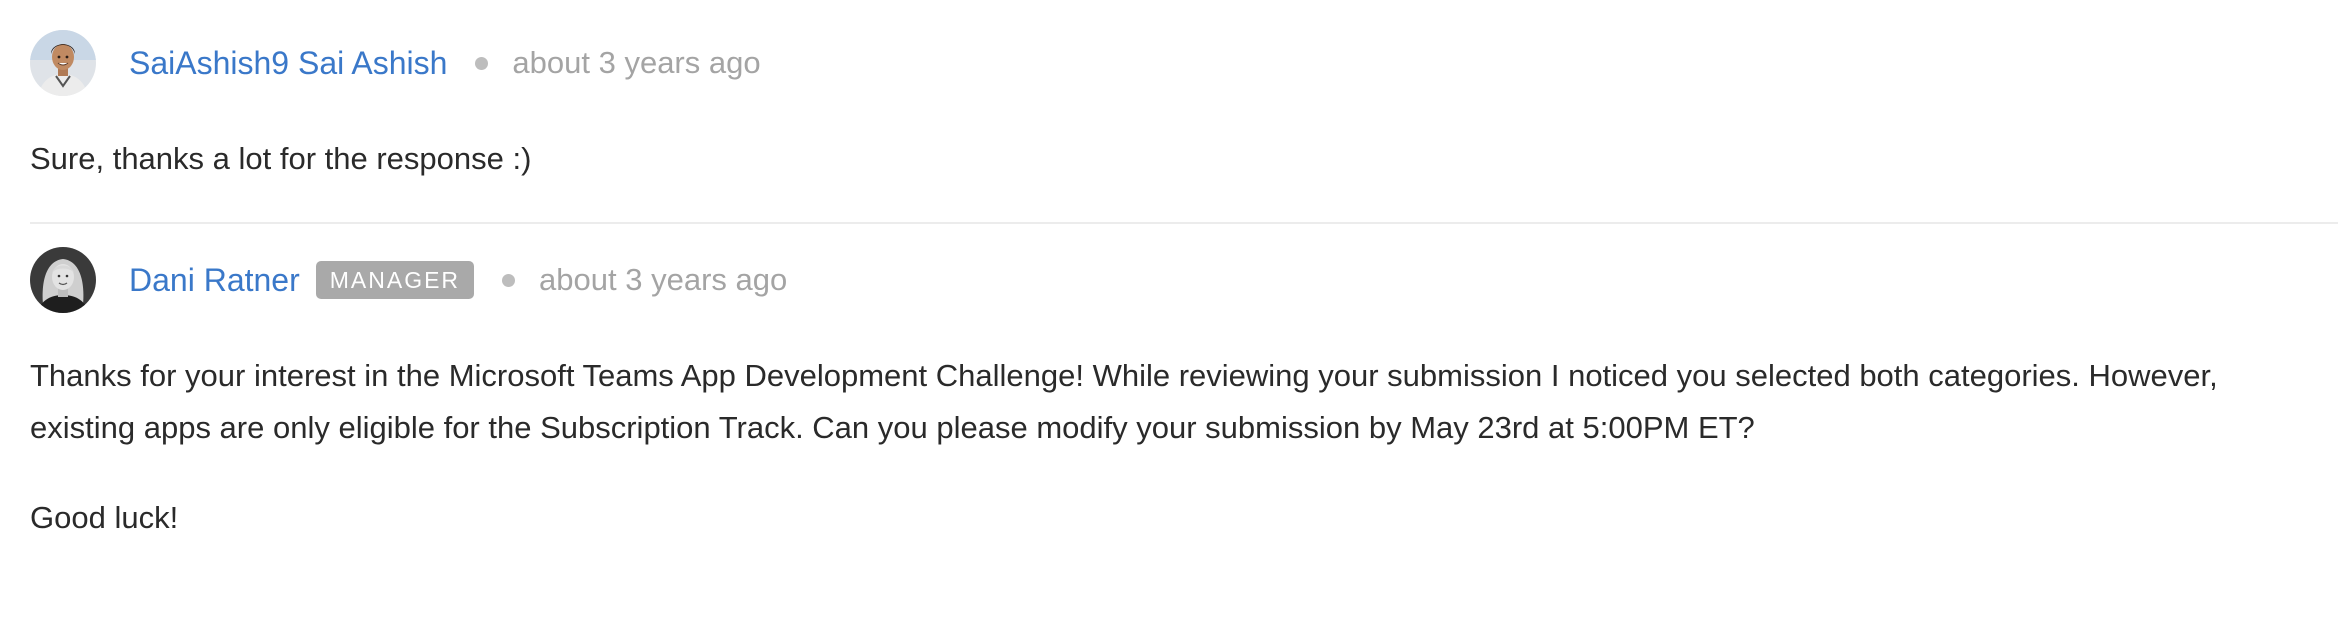 Image resolution: width=2338 pixels, height=622 pixels. Describe the element at coordinates (104, 517) in the screenshot. I see `comment-body-paragraph: Good luck!` at that location.